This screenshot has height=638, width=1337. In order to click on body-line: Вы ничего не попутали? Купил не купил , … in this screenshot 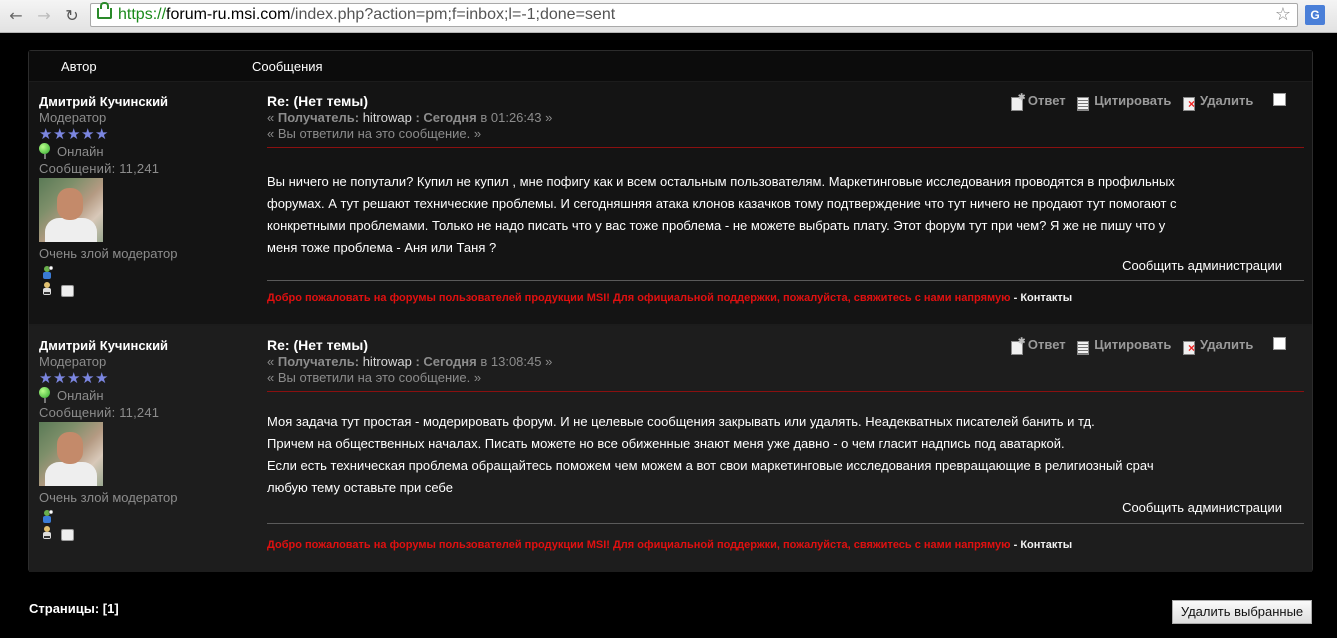, I will do `click(721, 181)`.